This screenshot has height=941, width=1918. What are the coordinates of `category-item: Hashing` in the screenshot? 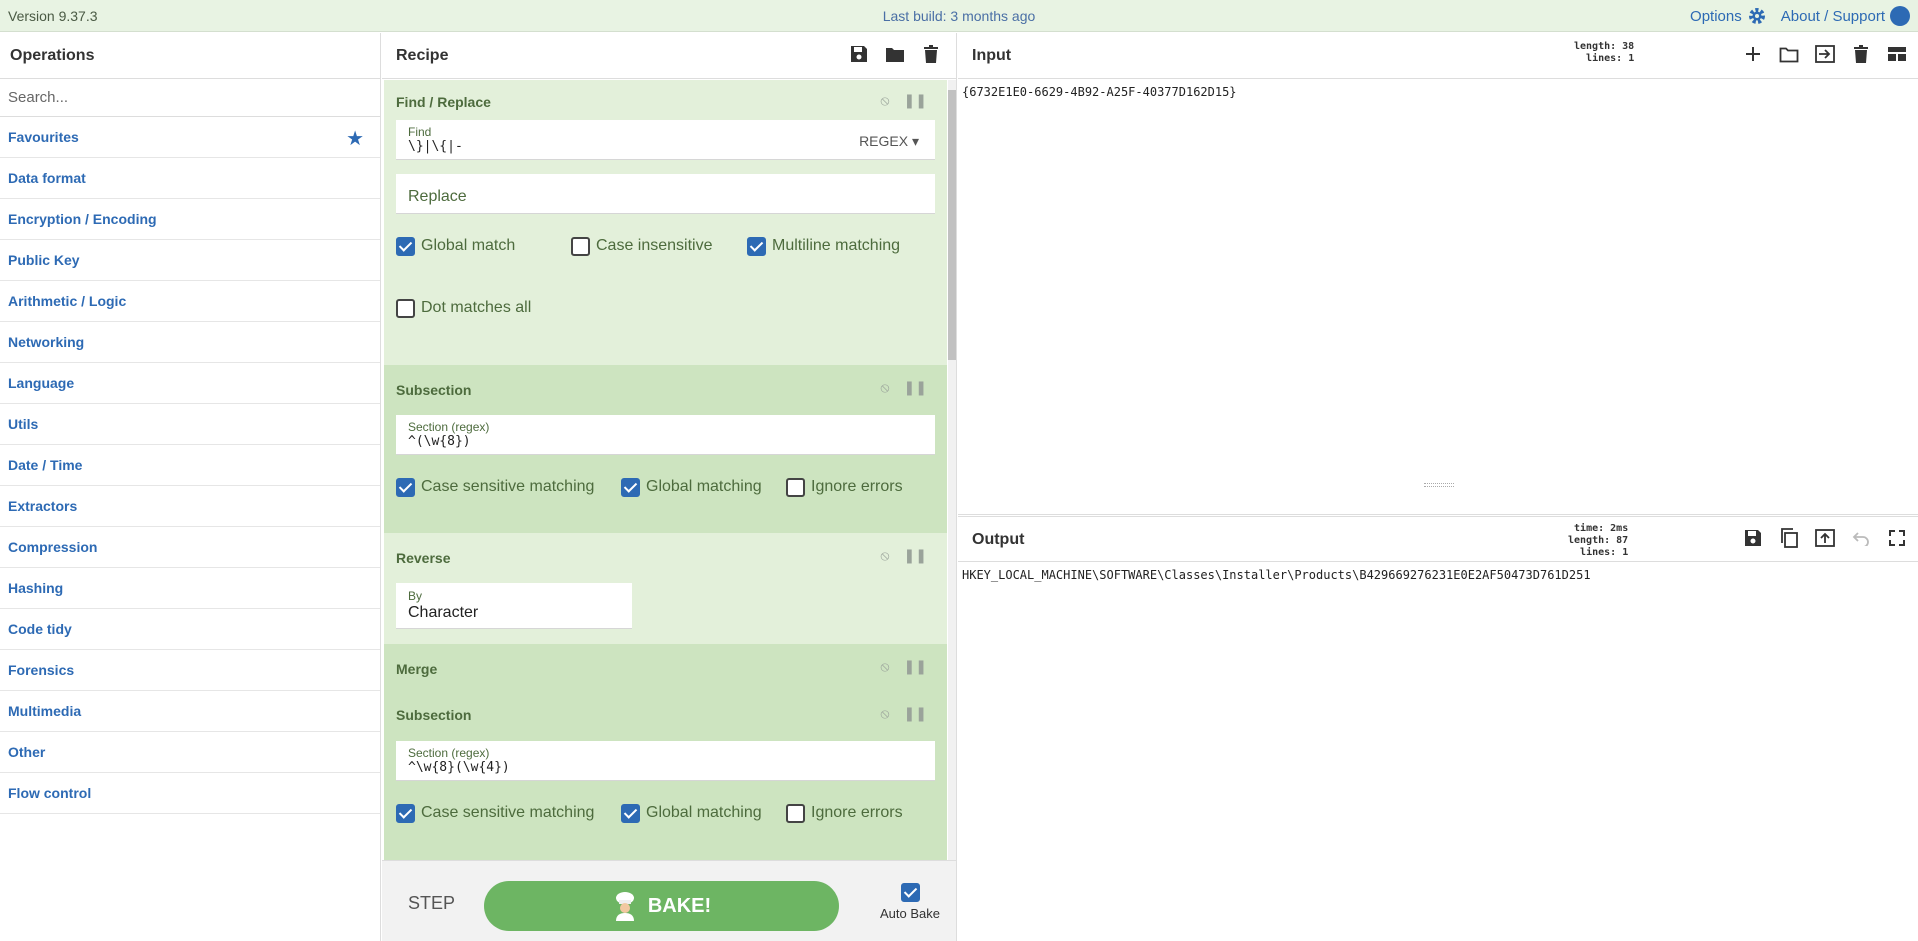 It's located at (190, 588).